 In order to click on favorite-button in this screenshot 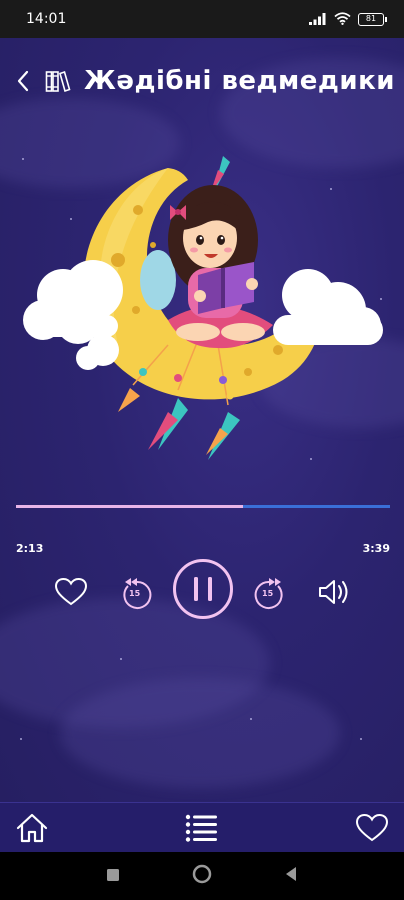, I will do `click(71, 592)`.